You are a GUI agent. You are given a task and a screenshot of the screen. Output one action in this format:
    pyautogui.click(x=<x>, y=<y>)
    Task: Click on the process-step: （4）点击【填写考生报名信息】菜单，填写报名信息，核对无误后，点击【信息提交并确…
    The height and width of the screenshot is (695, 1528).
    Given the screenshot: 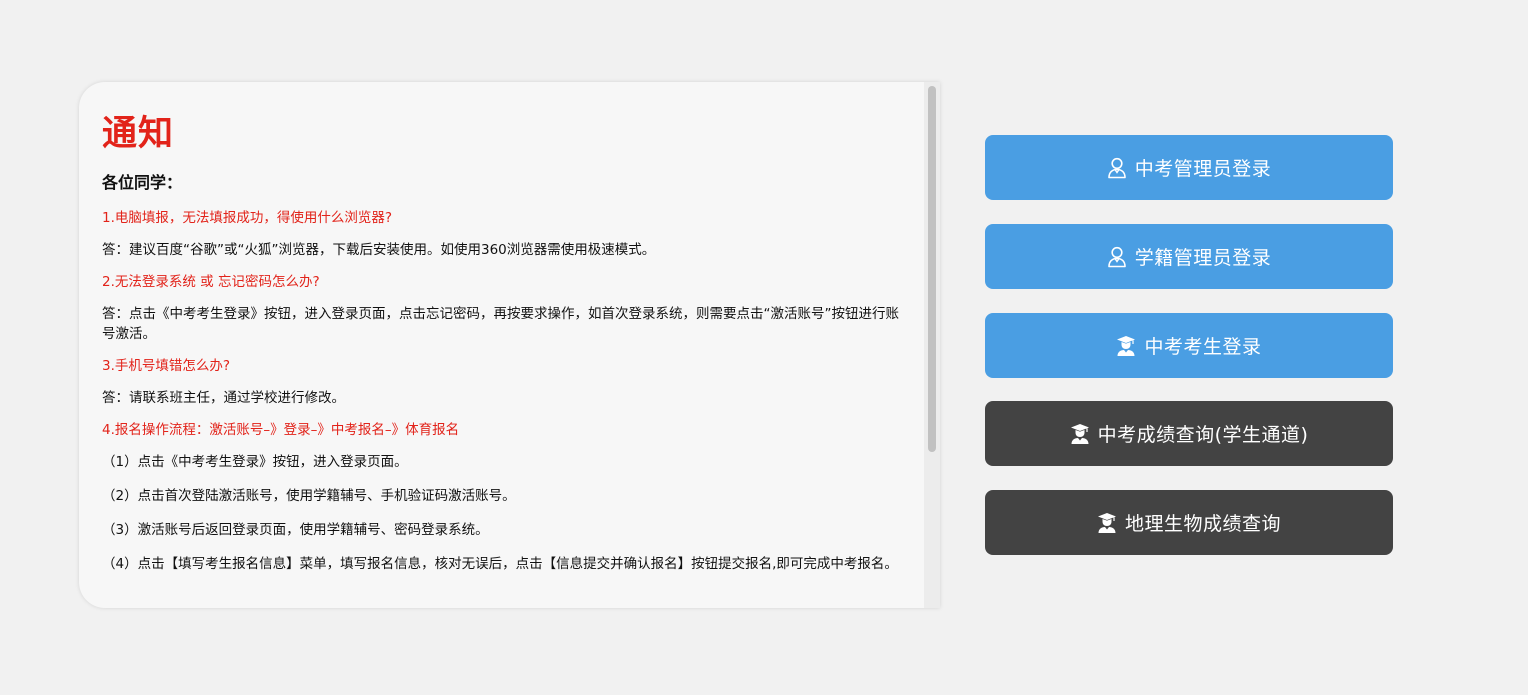 What is the action you would take?
    pyautogui.click(x=500, y=564)
    